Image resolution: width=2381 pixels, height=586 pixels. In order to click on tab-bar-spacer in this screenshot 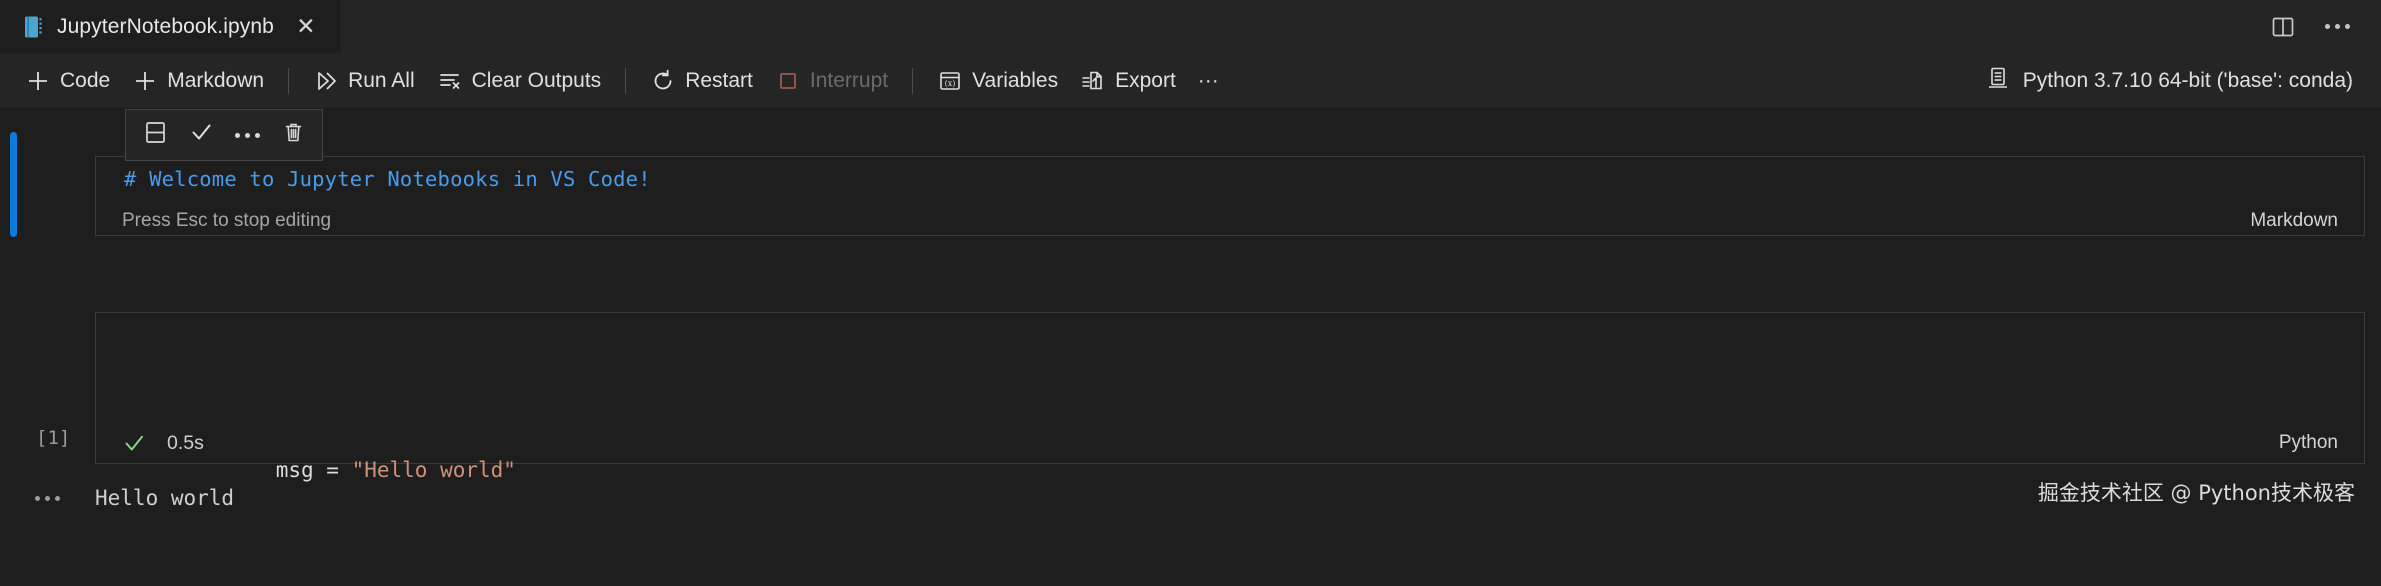, I will do `click(1302, 26)`.